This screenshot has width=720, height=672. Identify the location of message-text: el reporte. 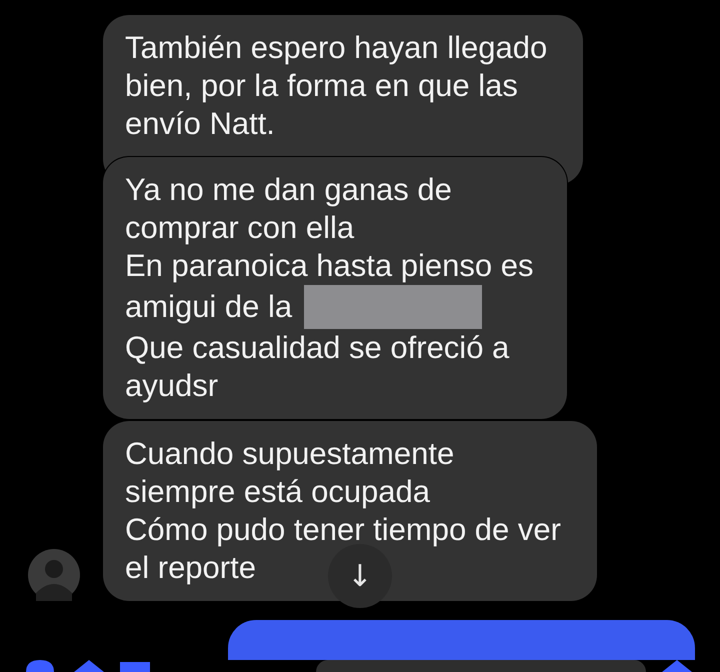
(190, 568).